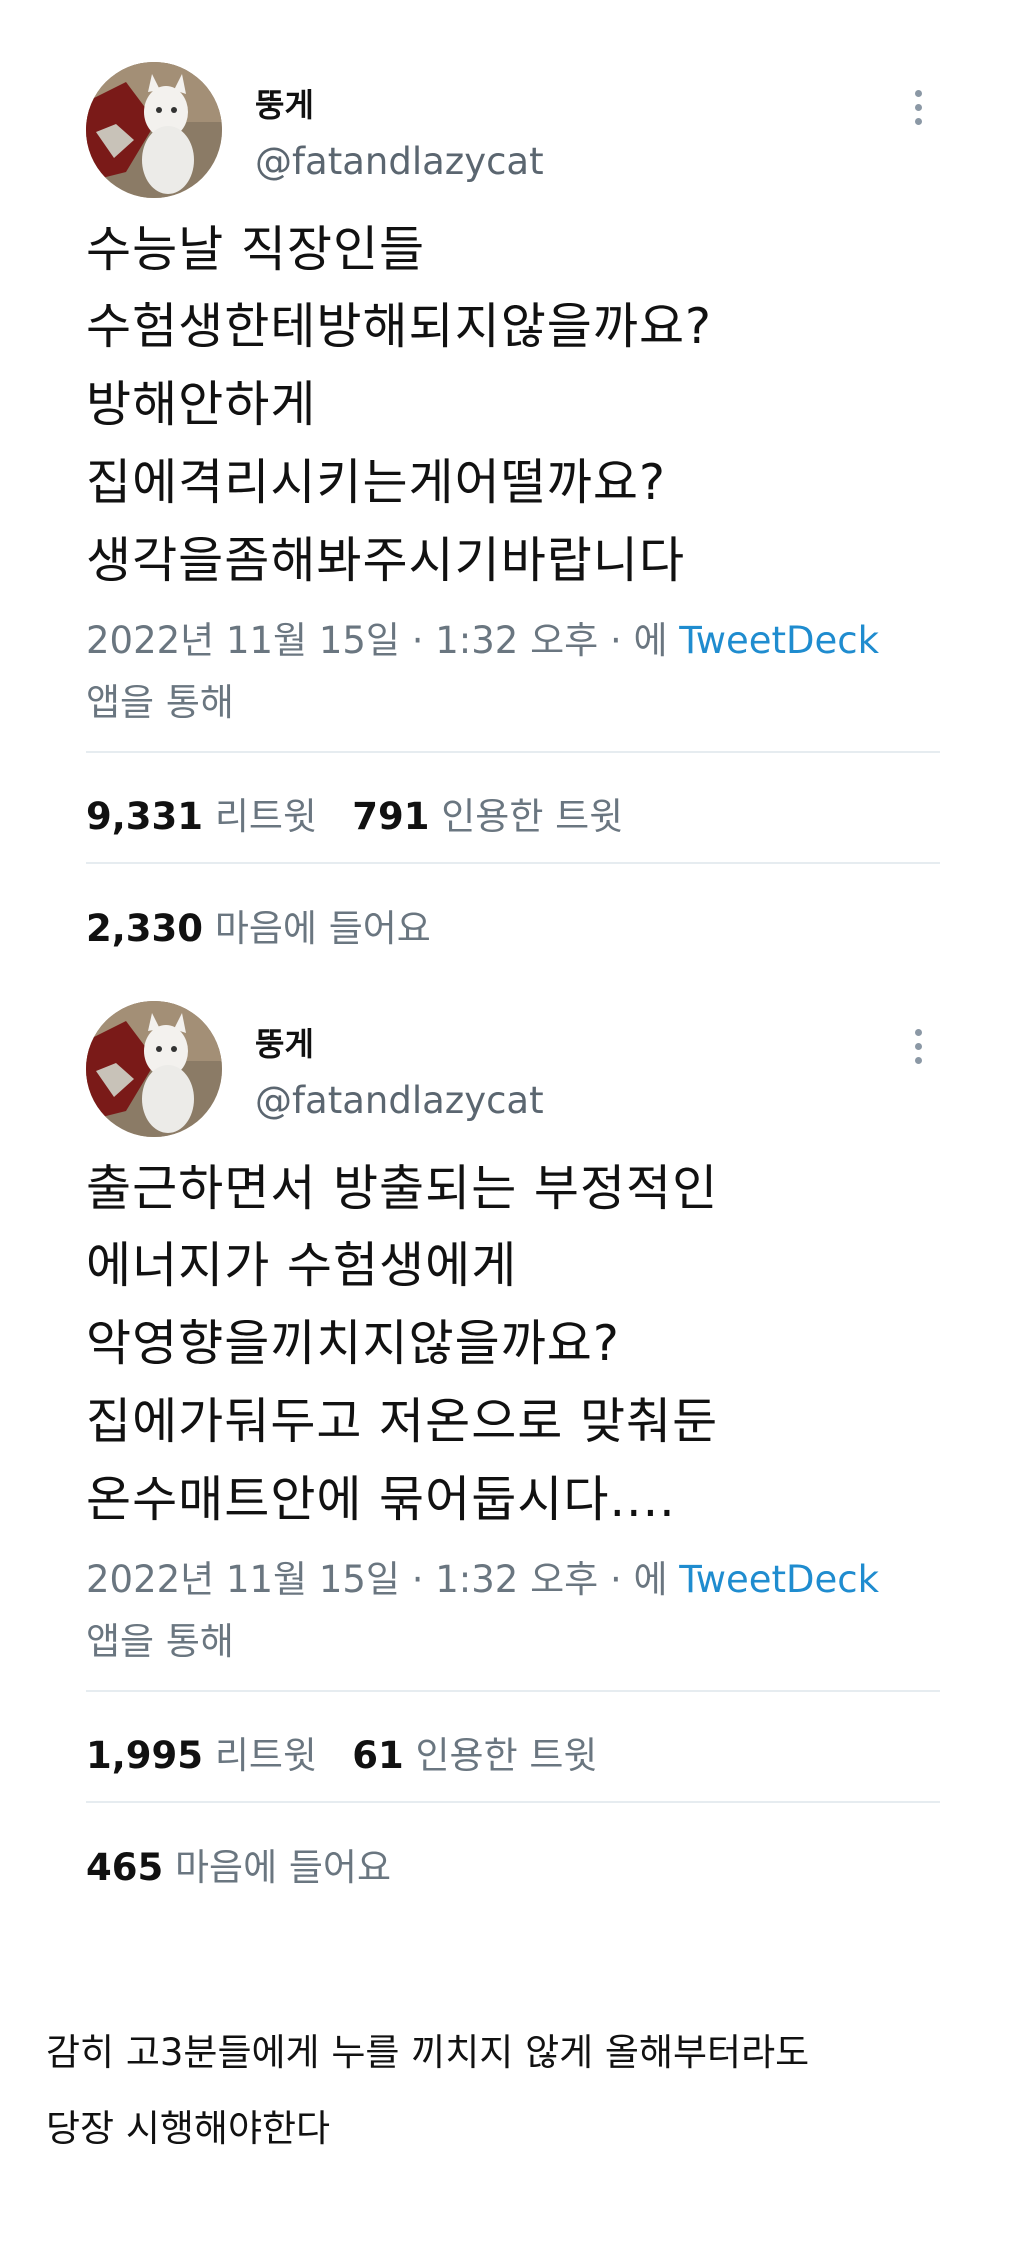 This screenshot has width=1024, height=2262. What do you see at coordinates (402, 1421) in the screenshot?
I see `tweet-text-line: 집에가둬두고 저온으로 맞춰둔` at bounding box center [402, 1421].